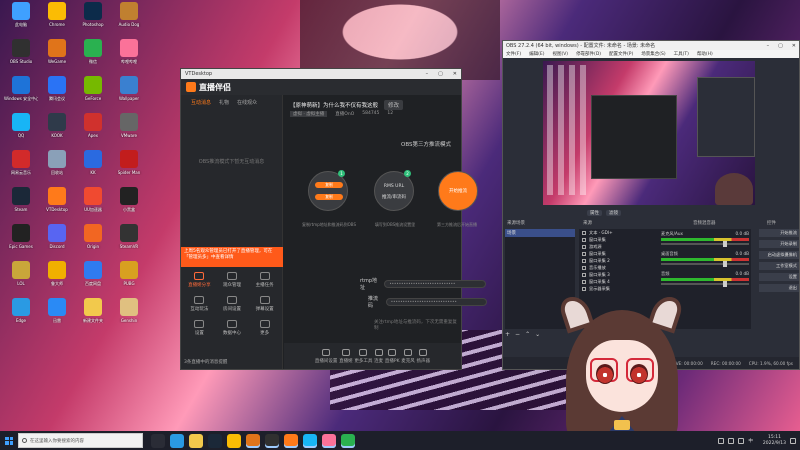  I want to click on scene-add-button: ⌄, so click(537, 334).